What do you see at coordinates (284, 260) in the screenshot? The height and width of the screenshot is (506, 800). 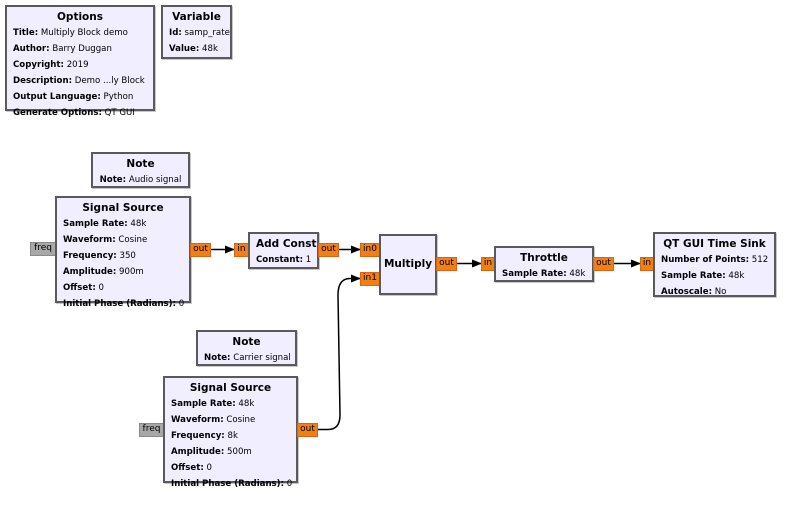 I see `param-constant: Constant: 1` at bounding box center [284, 260].